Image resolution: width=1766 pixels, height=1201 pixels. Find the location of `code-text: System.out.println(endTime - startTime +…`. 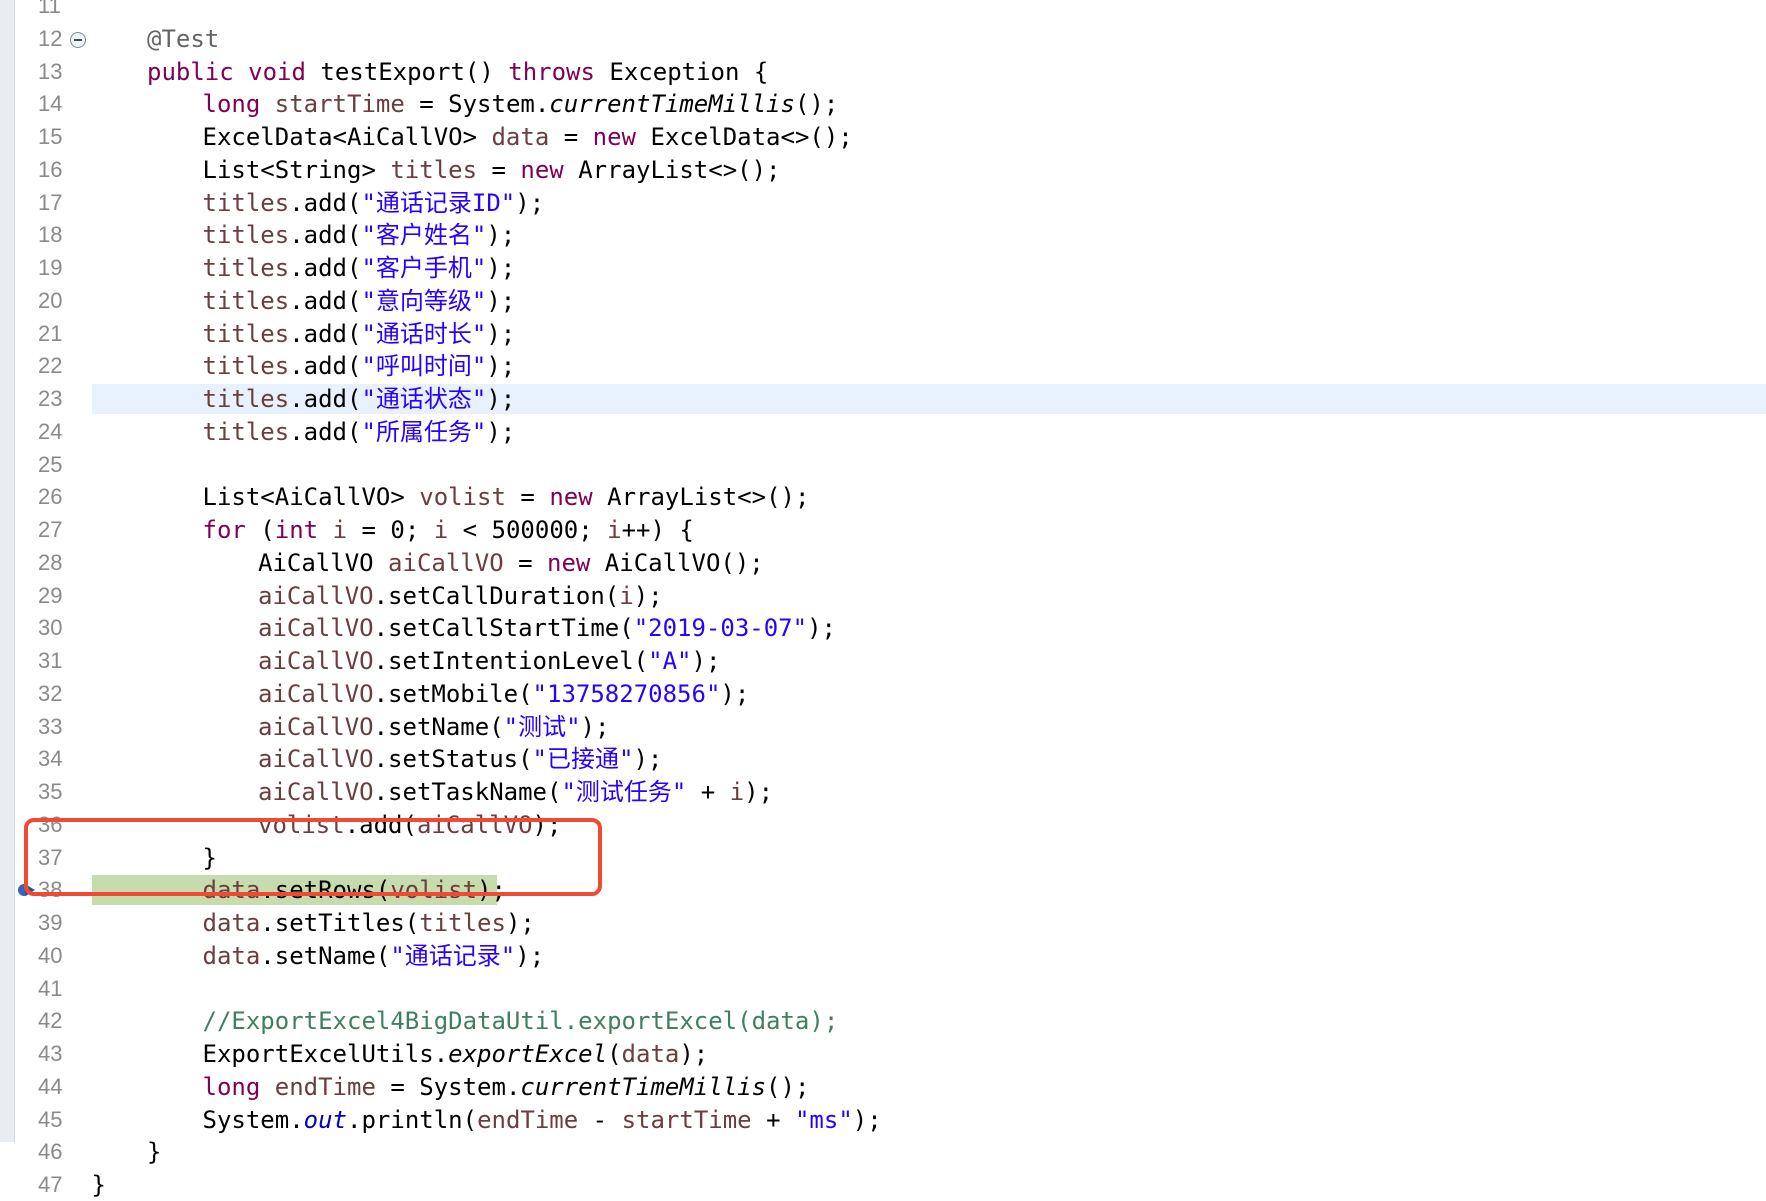

code-text: System.out.println(endTime - startTime +… is located at coordinates (542, 1120).